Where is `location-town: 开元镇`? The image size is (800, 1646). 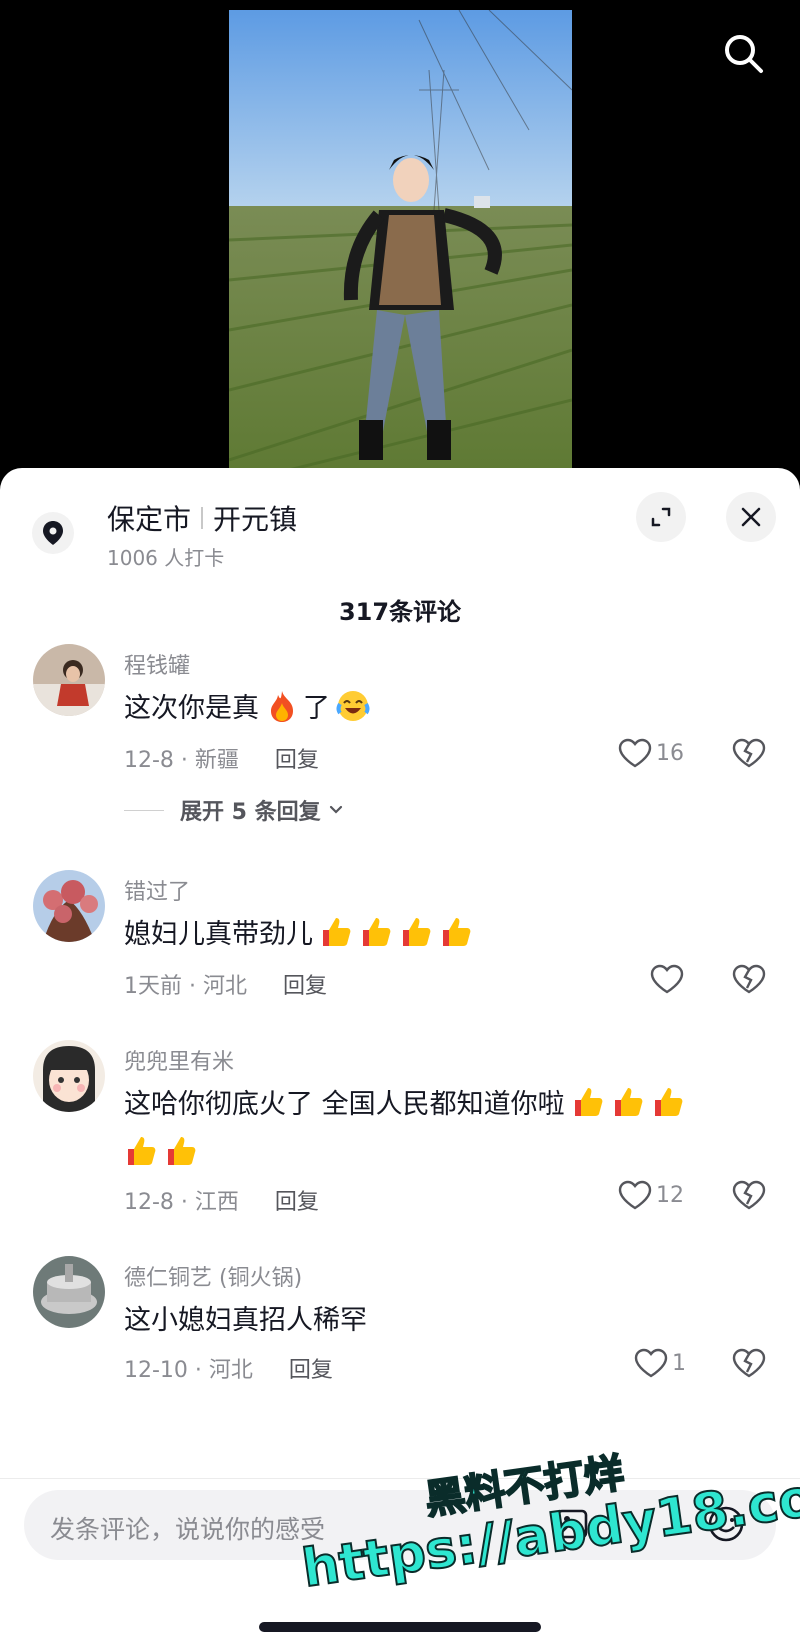
location-town: 开元镇 is located at coordinates (255, 519).